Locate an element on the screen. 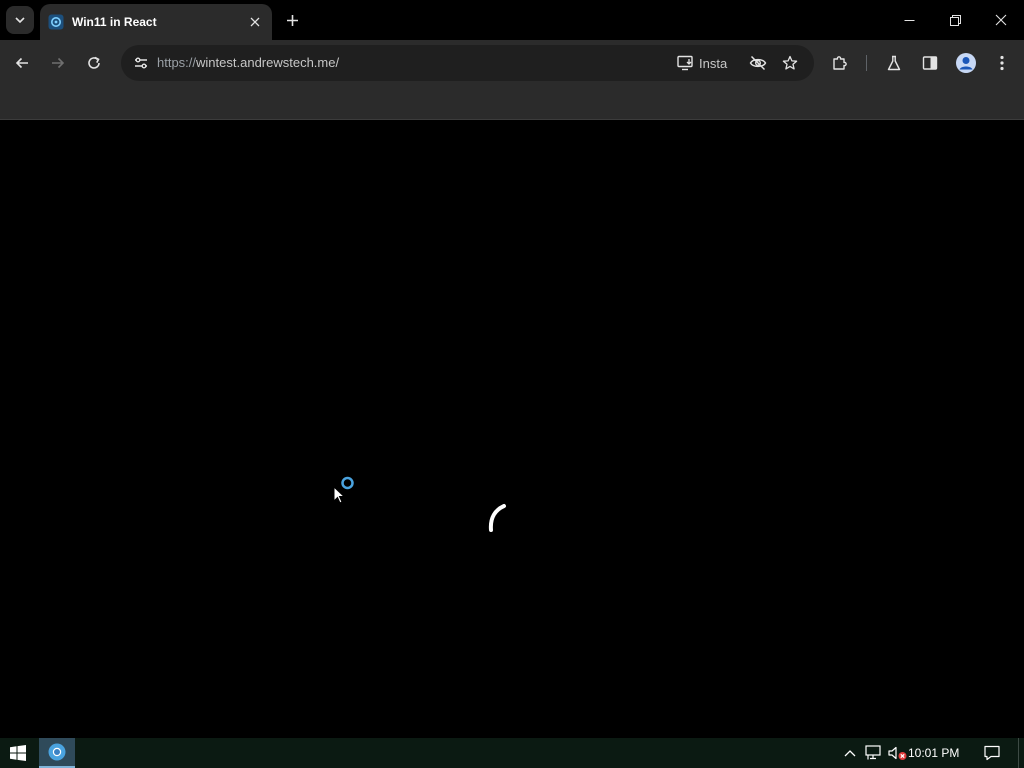  tab-title: Win11 in React is located at coordinates (114, 22).